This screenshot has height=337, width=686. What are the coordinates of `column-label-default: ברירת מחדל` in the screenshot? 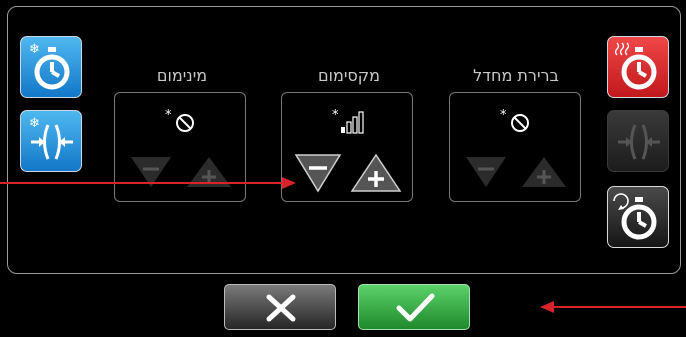 It's located at (516, 75).